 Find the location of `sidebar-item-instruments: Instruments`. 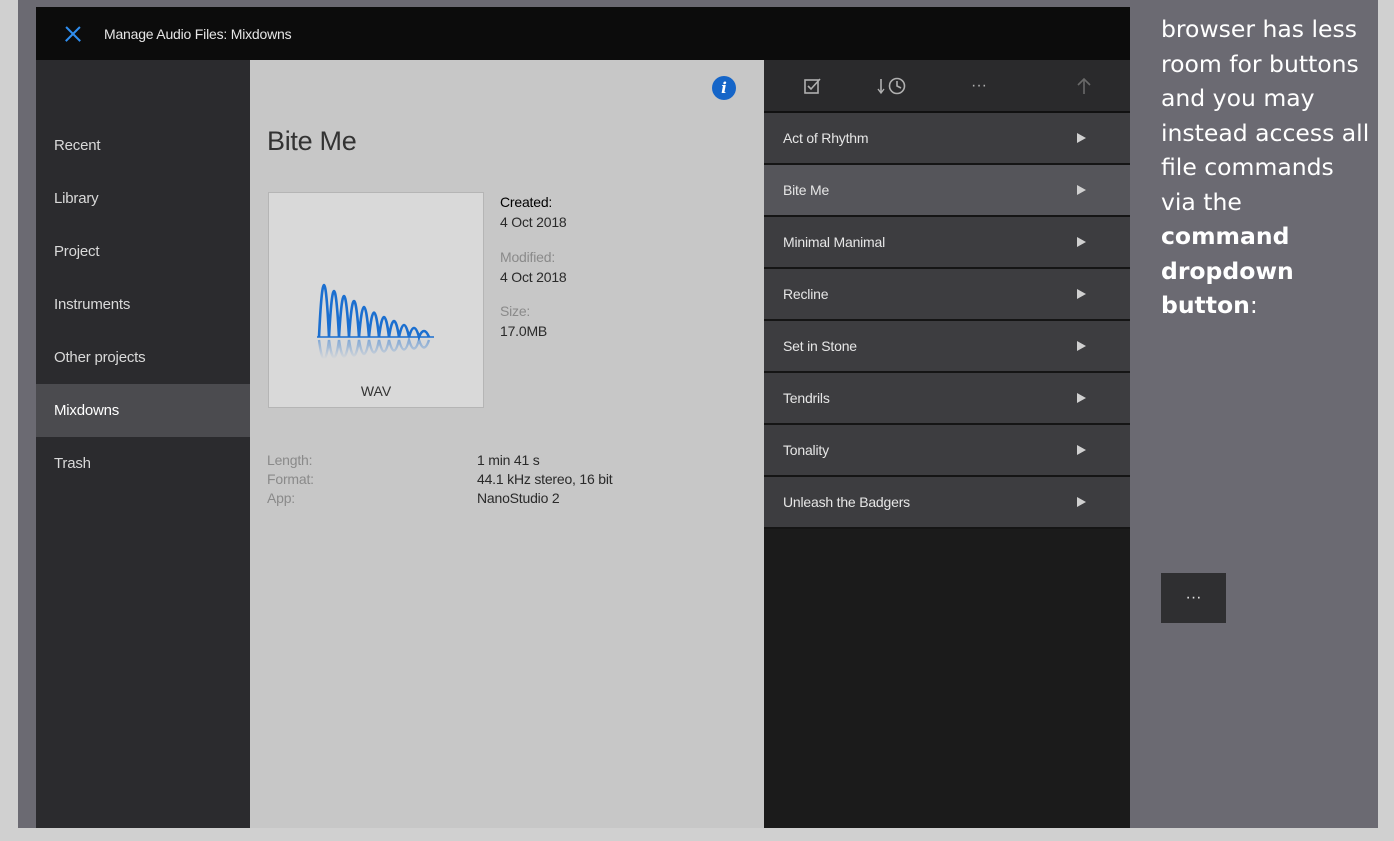

sidebar-item-instruments: Instruments is located at coordinates (143, 304).